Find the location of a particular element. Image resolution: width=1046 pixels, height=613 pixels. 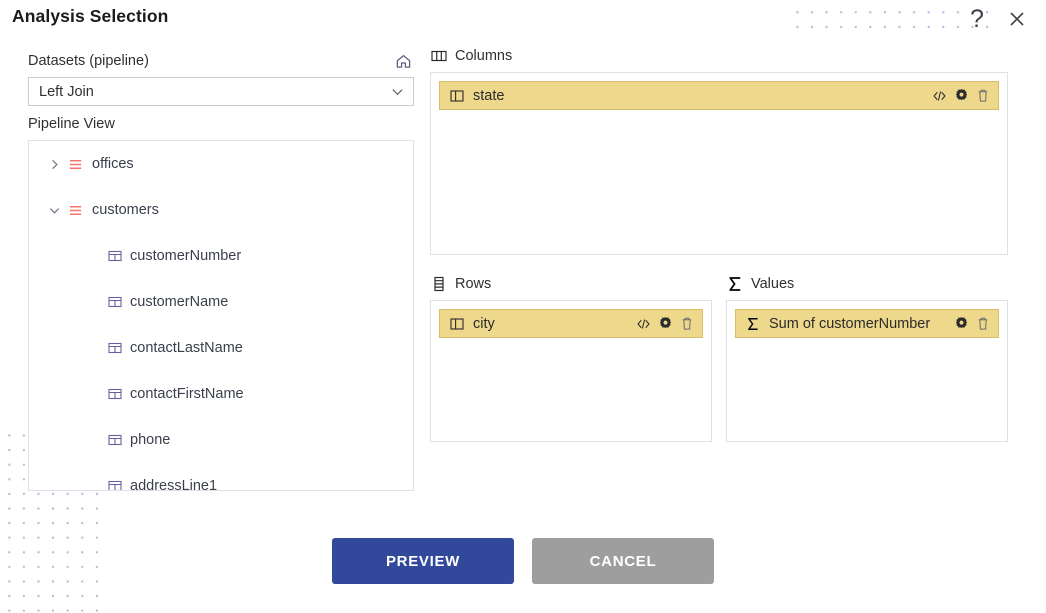

values-panel: Values Sum of customerNumber is located at coordinates (867, 358).